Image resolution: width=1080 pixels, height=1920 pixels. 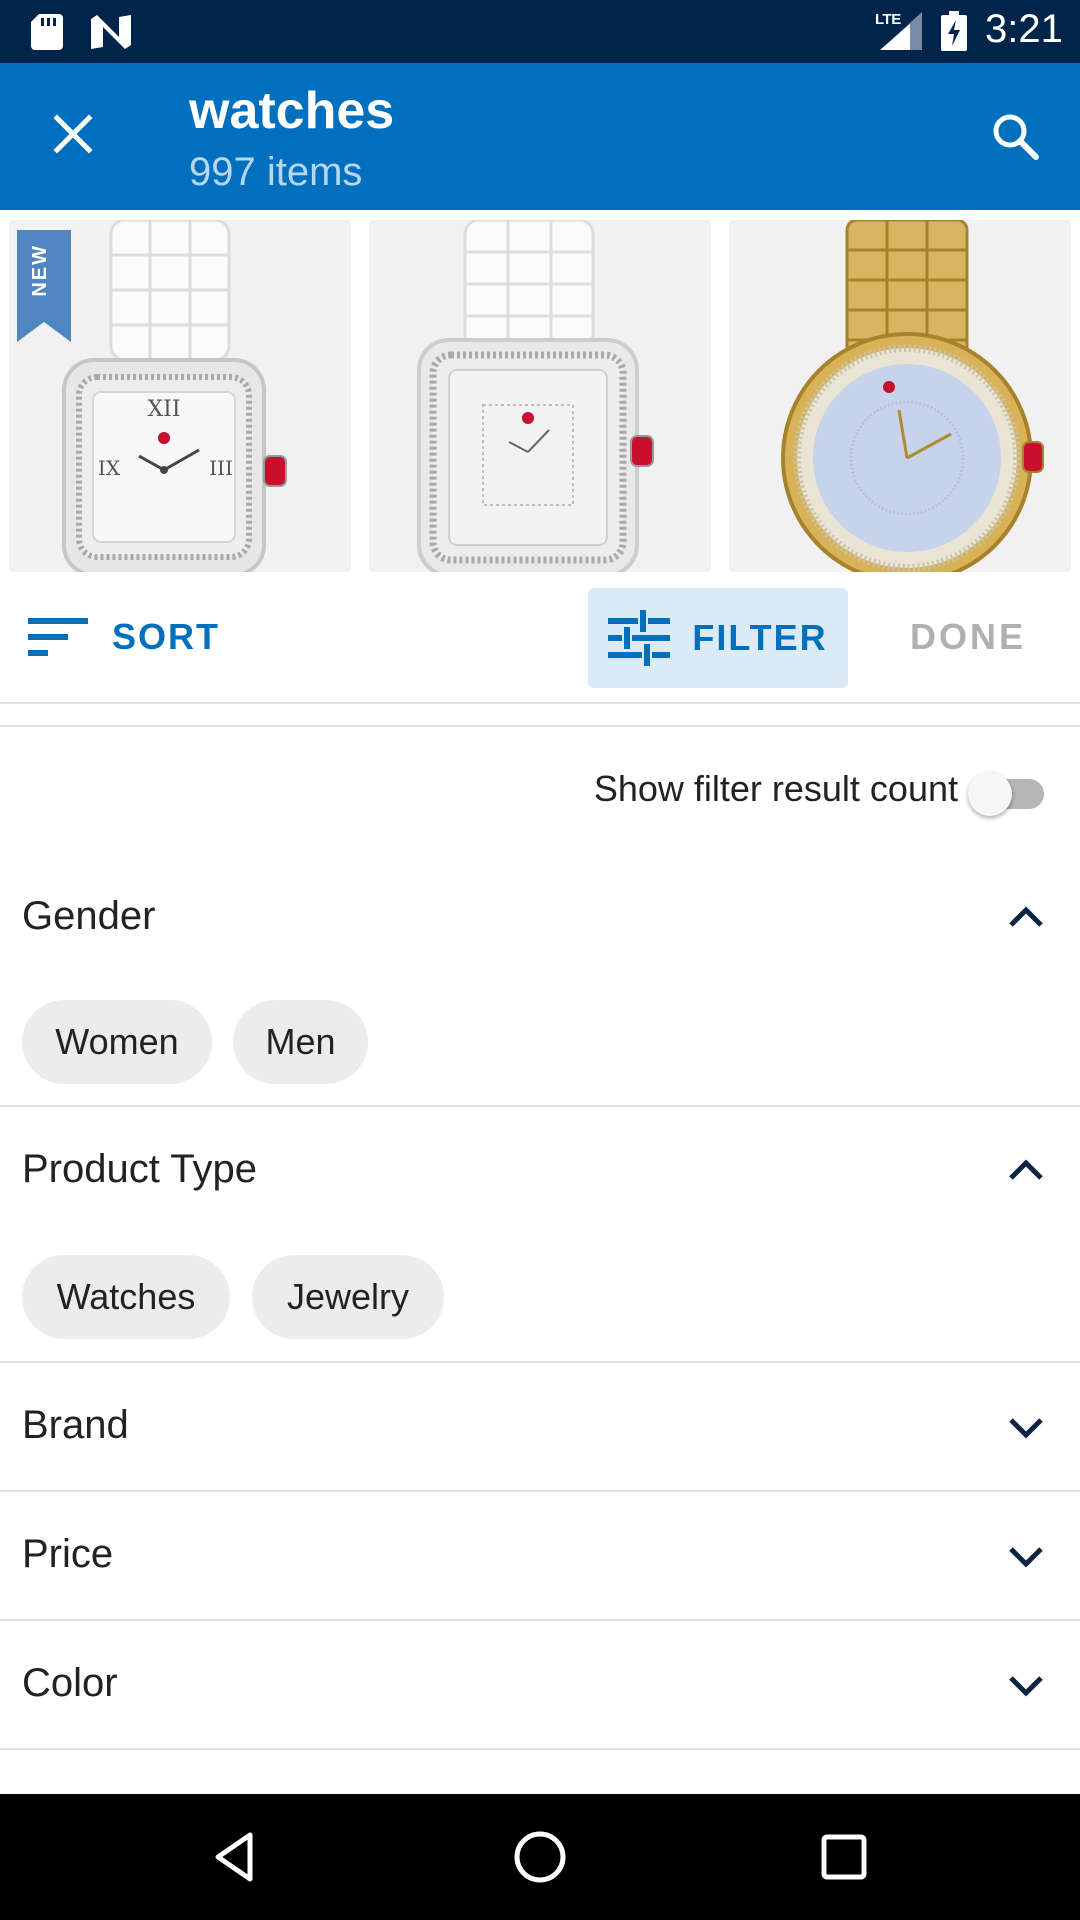 I want to click on section-title: Brand, so click(x=75, y=1425).